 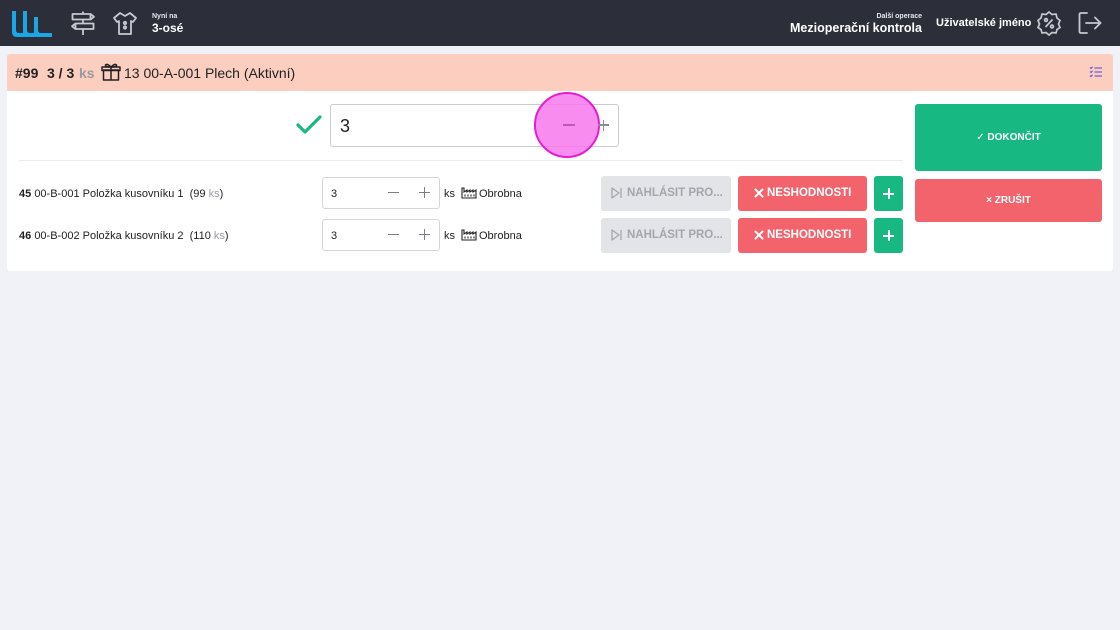 What do you see at coordinates (210, 73) in the screenshot?
I see `order-title: 13 00-A-001 Plech (Aktivní)` at bounding box center [210, 73].